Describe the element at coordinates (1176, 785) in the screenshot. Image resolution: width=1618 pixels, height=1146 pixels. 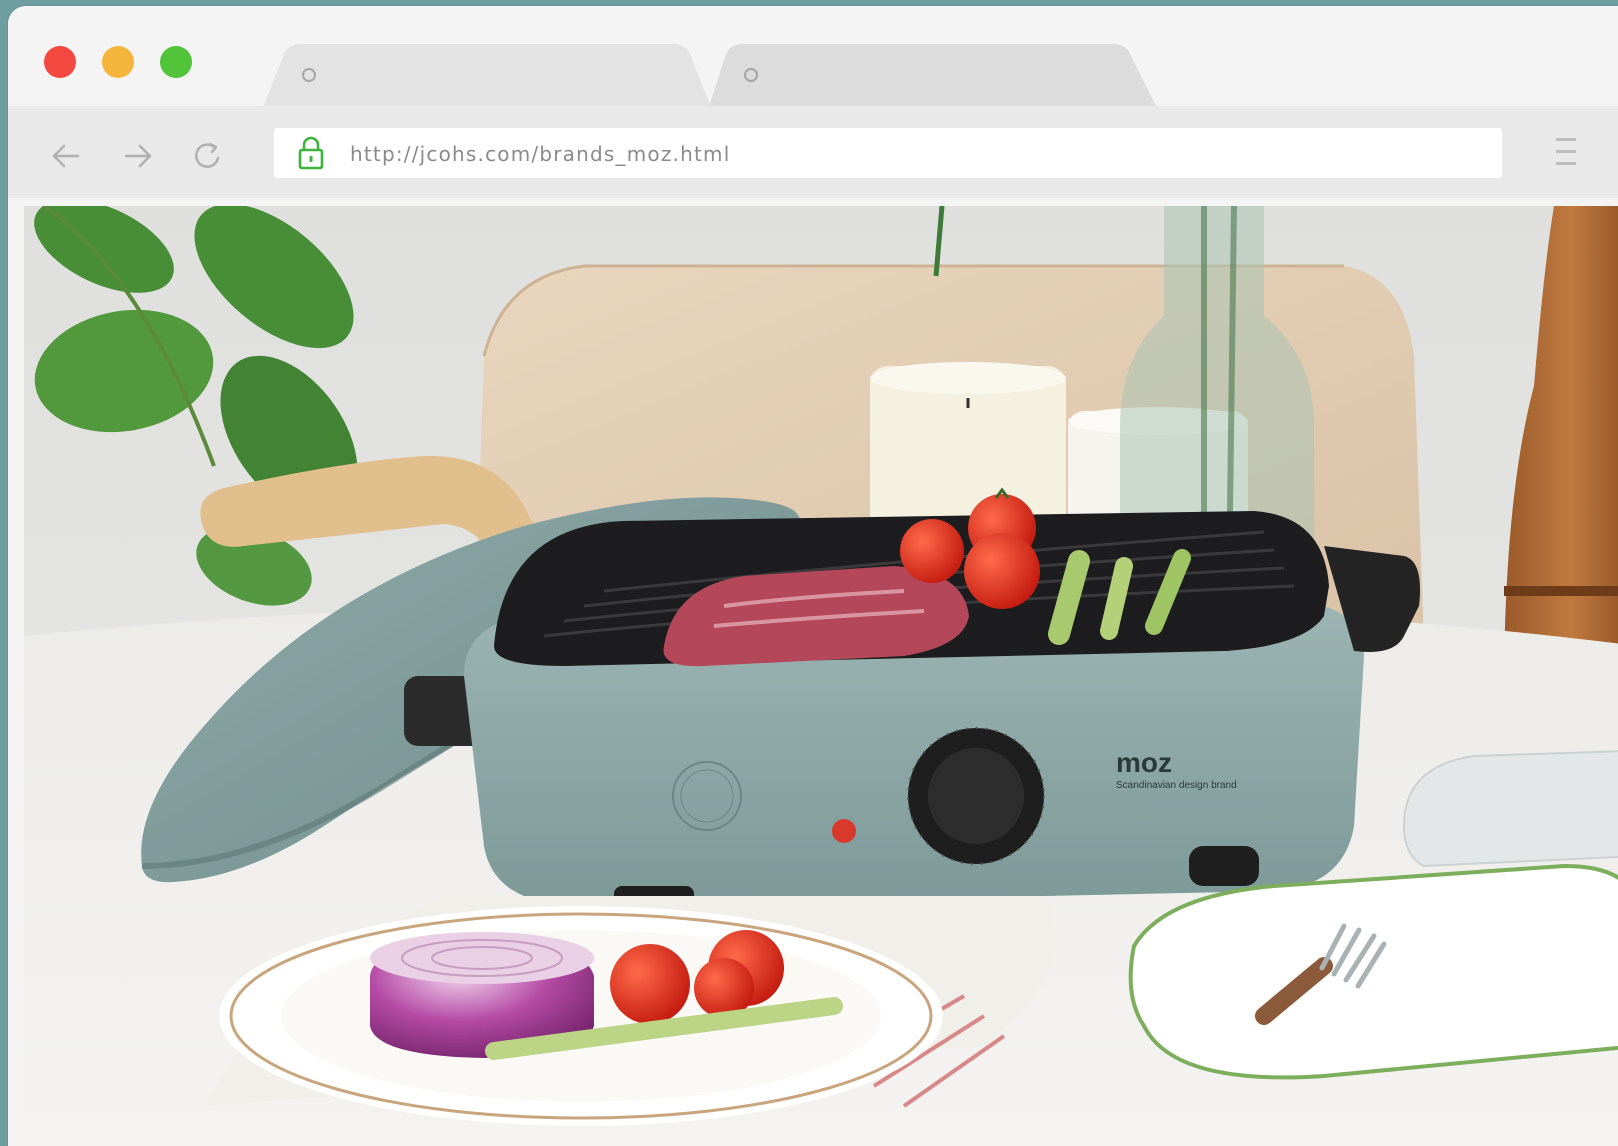
I see `svg-text: Scandinavian design brand` at that location.